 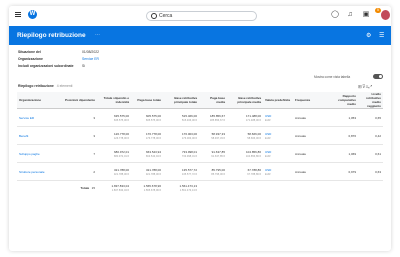 What do you see at coordinates (29, 52) in the screenshot?
I see `meta-label: Situazione del` at bounding box center [29, 52].